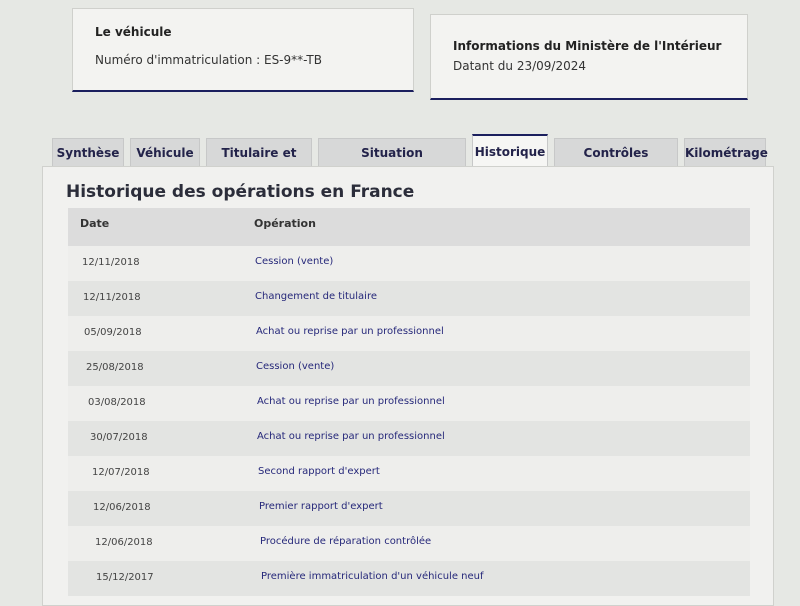  I want to click on tab-historique: Historique, so click(510, 150).